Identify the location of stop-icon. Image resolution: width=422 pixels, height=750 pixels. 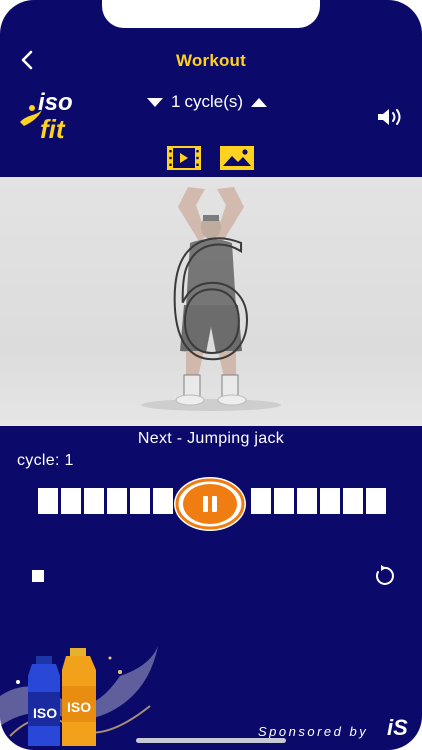
(38, 576).